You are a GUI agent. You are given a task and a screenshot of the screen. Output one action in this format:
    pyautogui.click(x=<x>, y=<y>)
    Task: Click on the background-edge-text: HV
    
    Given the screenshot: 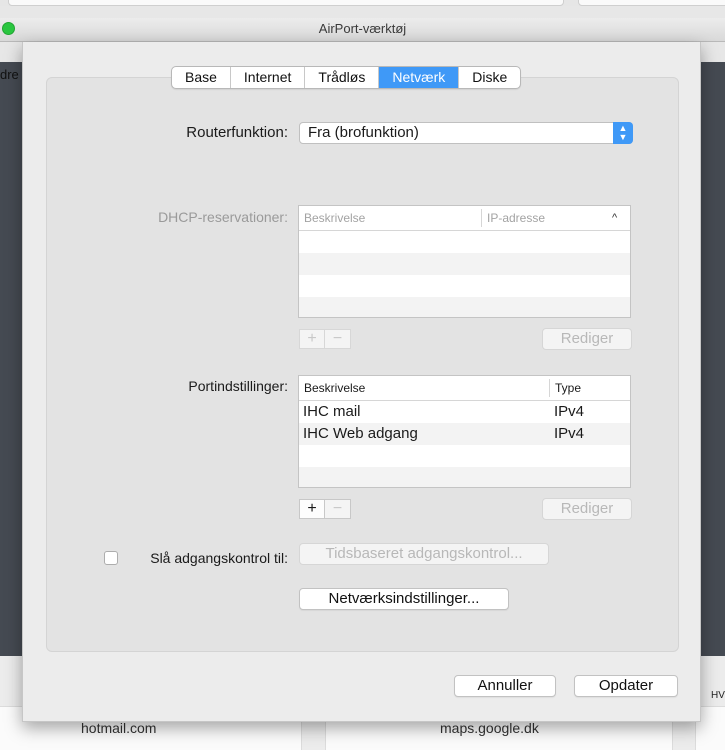 What is the action you would take?
    pyautogui.click(x=718, y=695)
    